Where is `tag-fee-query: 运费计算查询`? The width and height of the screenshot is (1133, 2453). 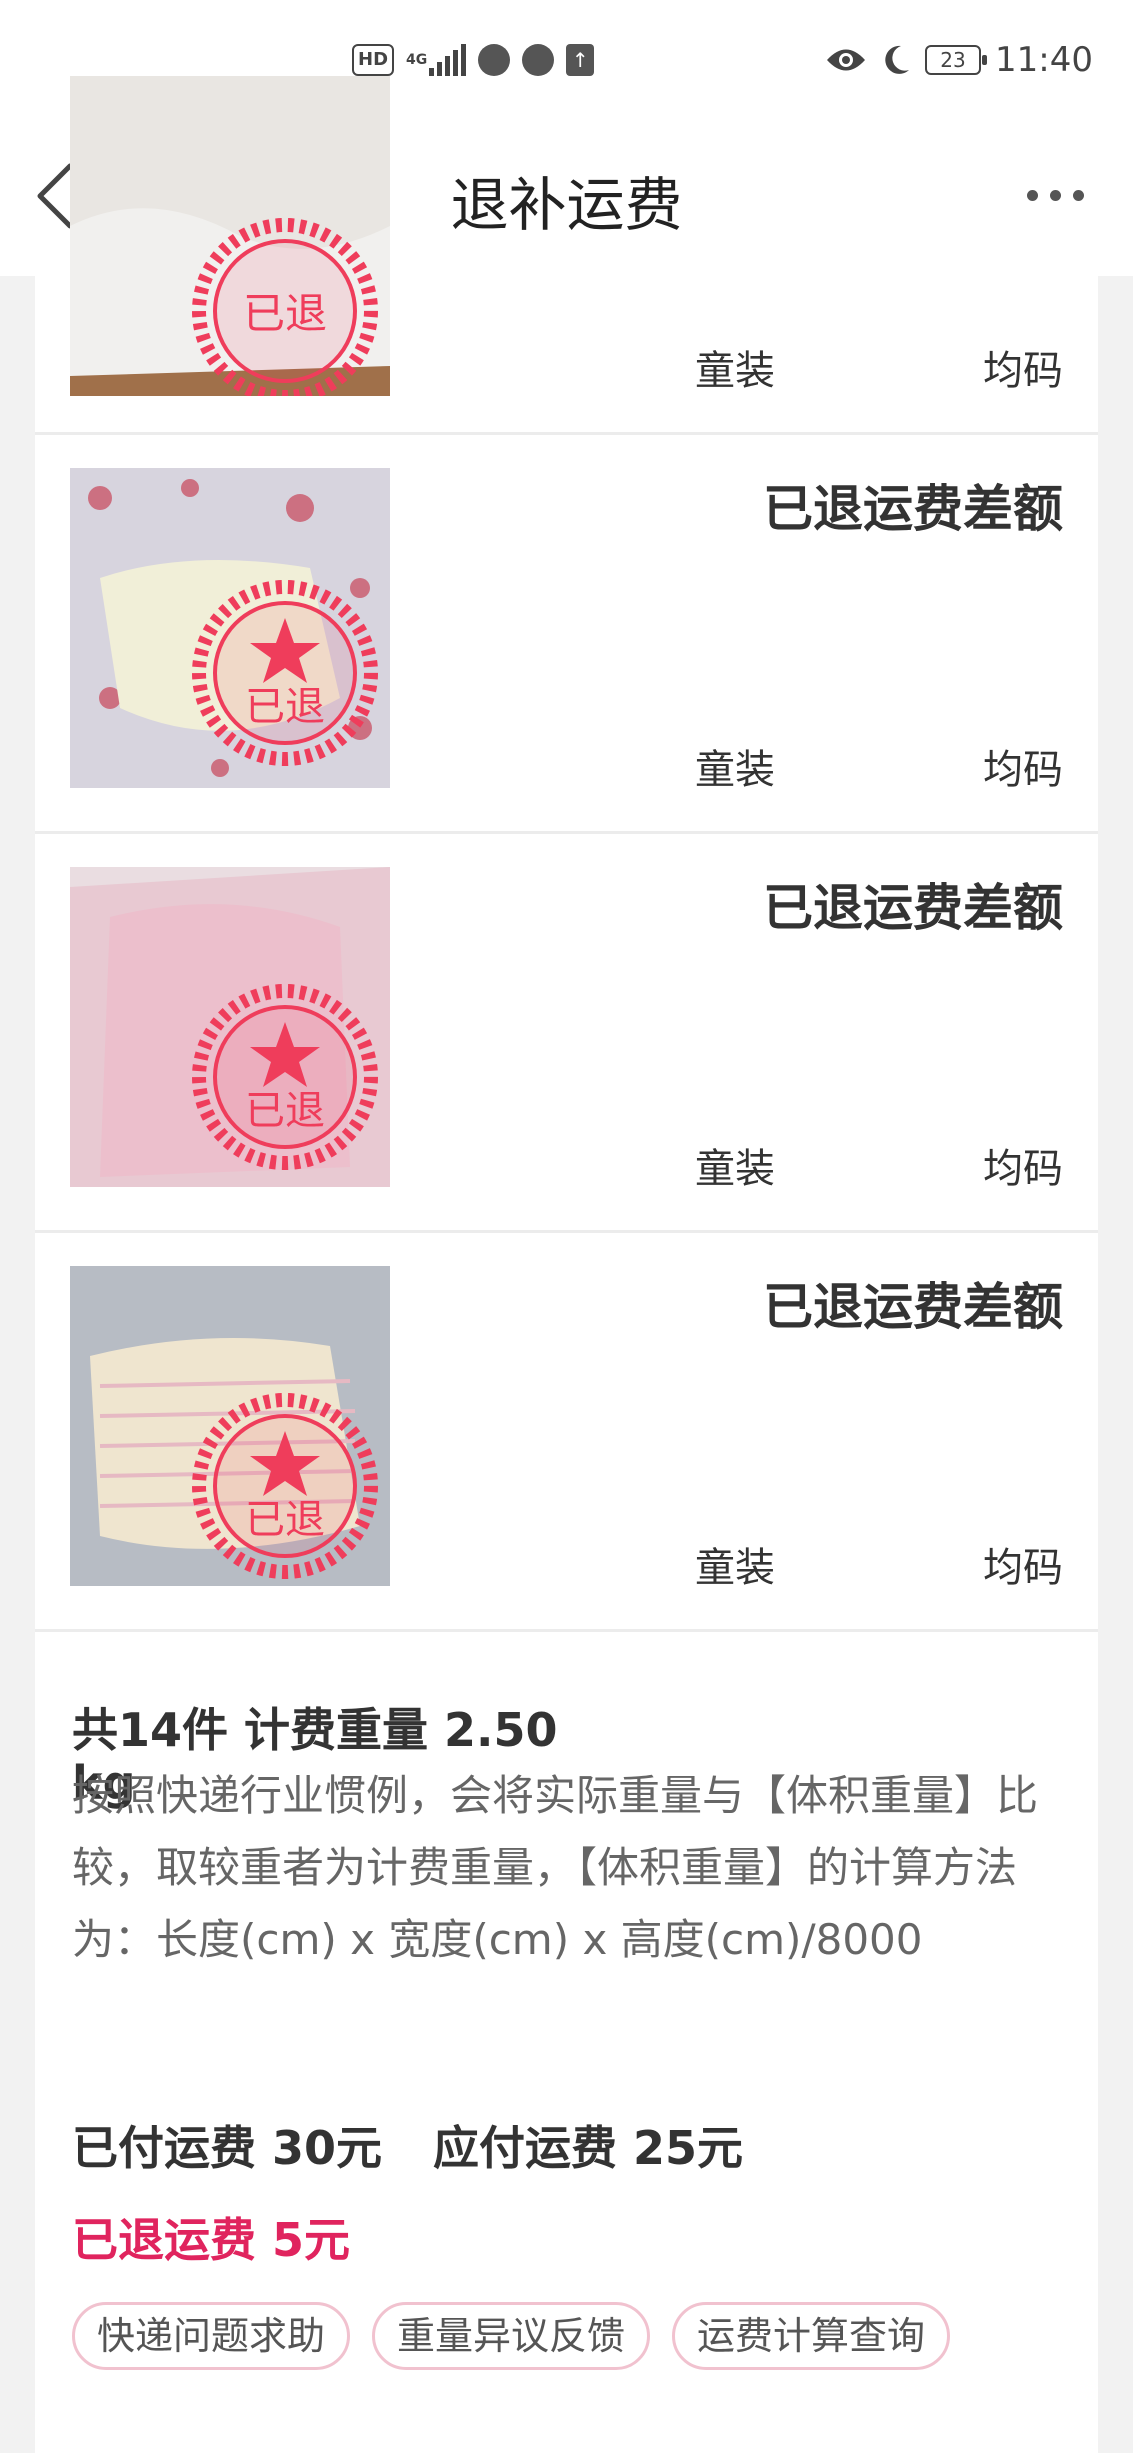
tag-fee-query: 运费计算查询 is located at coordinates (811, 2336).